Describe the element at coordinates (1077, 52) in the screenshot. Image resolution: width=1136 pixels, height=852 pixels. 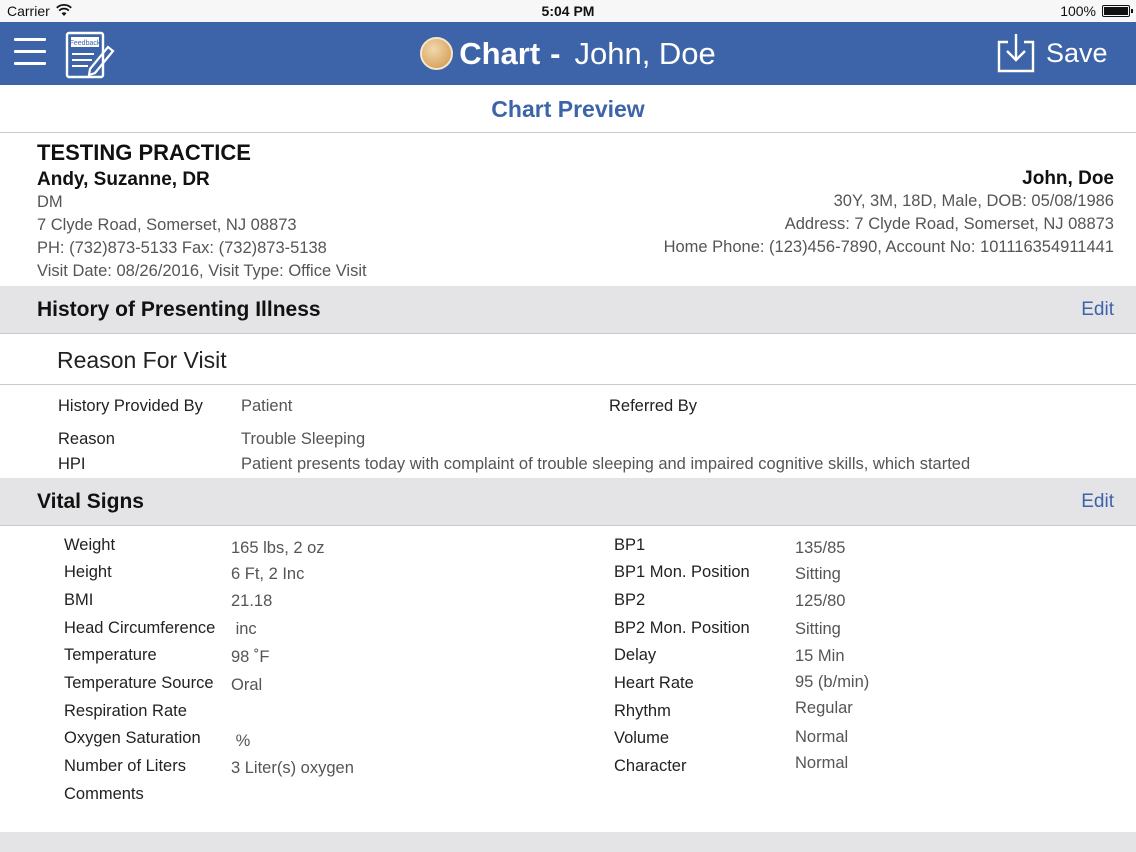
I see `save-label: Save` at that location.